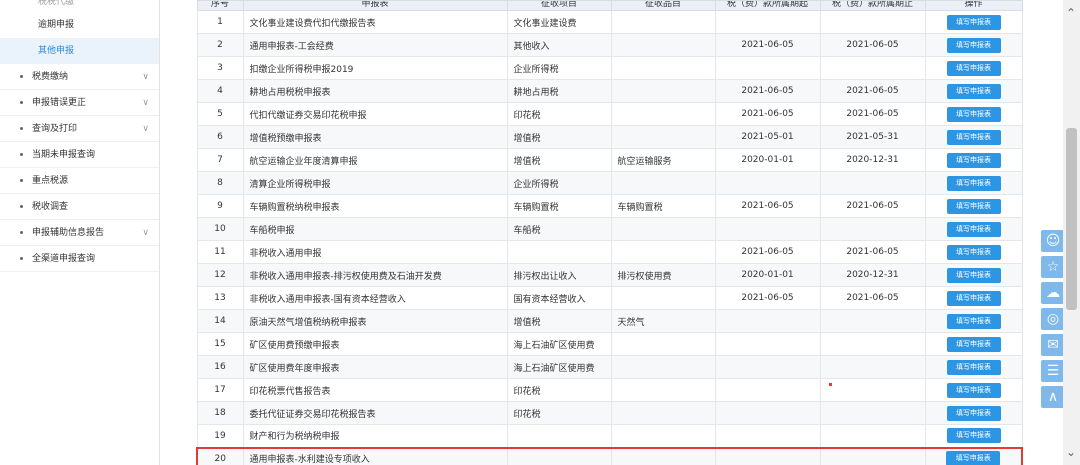  Describe the element at coordinates (220, 229) in the screenshot. I see `row-index: 10` at that location.